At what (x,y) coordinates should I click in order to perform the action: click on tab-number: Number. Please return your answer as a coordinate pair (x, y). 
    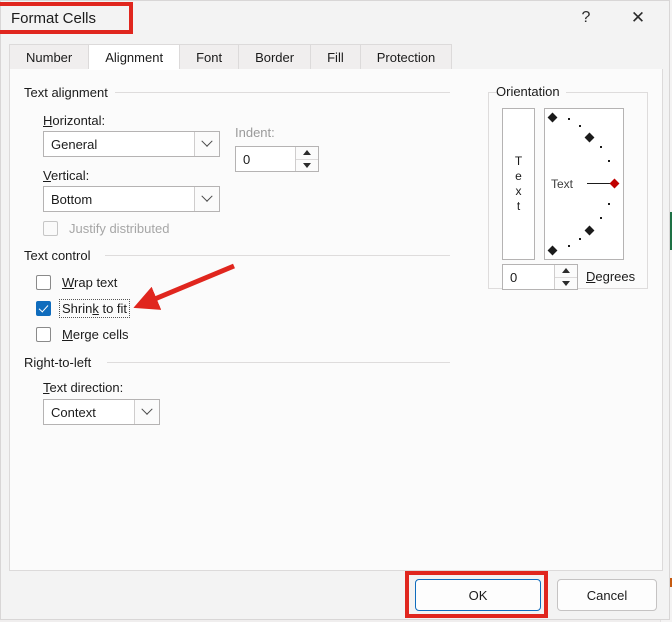
    Looking at the image, I should click on (49, 56).